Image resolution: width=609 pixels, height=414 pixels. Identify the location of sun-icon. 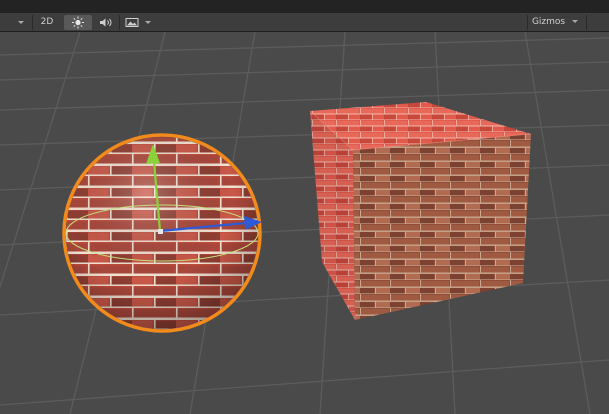
(78, 22).